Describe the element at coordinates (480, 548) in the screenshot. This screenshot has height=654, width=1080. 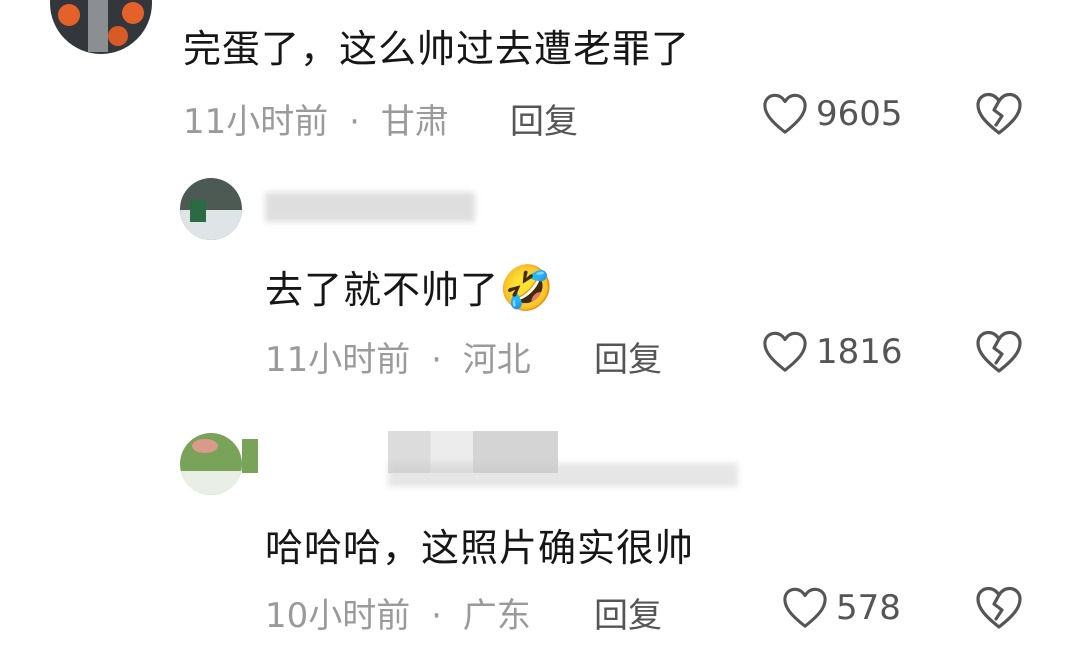
I see `comment-text: 哈哈哈，这照片确实很帅` at that location.